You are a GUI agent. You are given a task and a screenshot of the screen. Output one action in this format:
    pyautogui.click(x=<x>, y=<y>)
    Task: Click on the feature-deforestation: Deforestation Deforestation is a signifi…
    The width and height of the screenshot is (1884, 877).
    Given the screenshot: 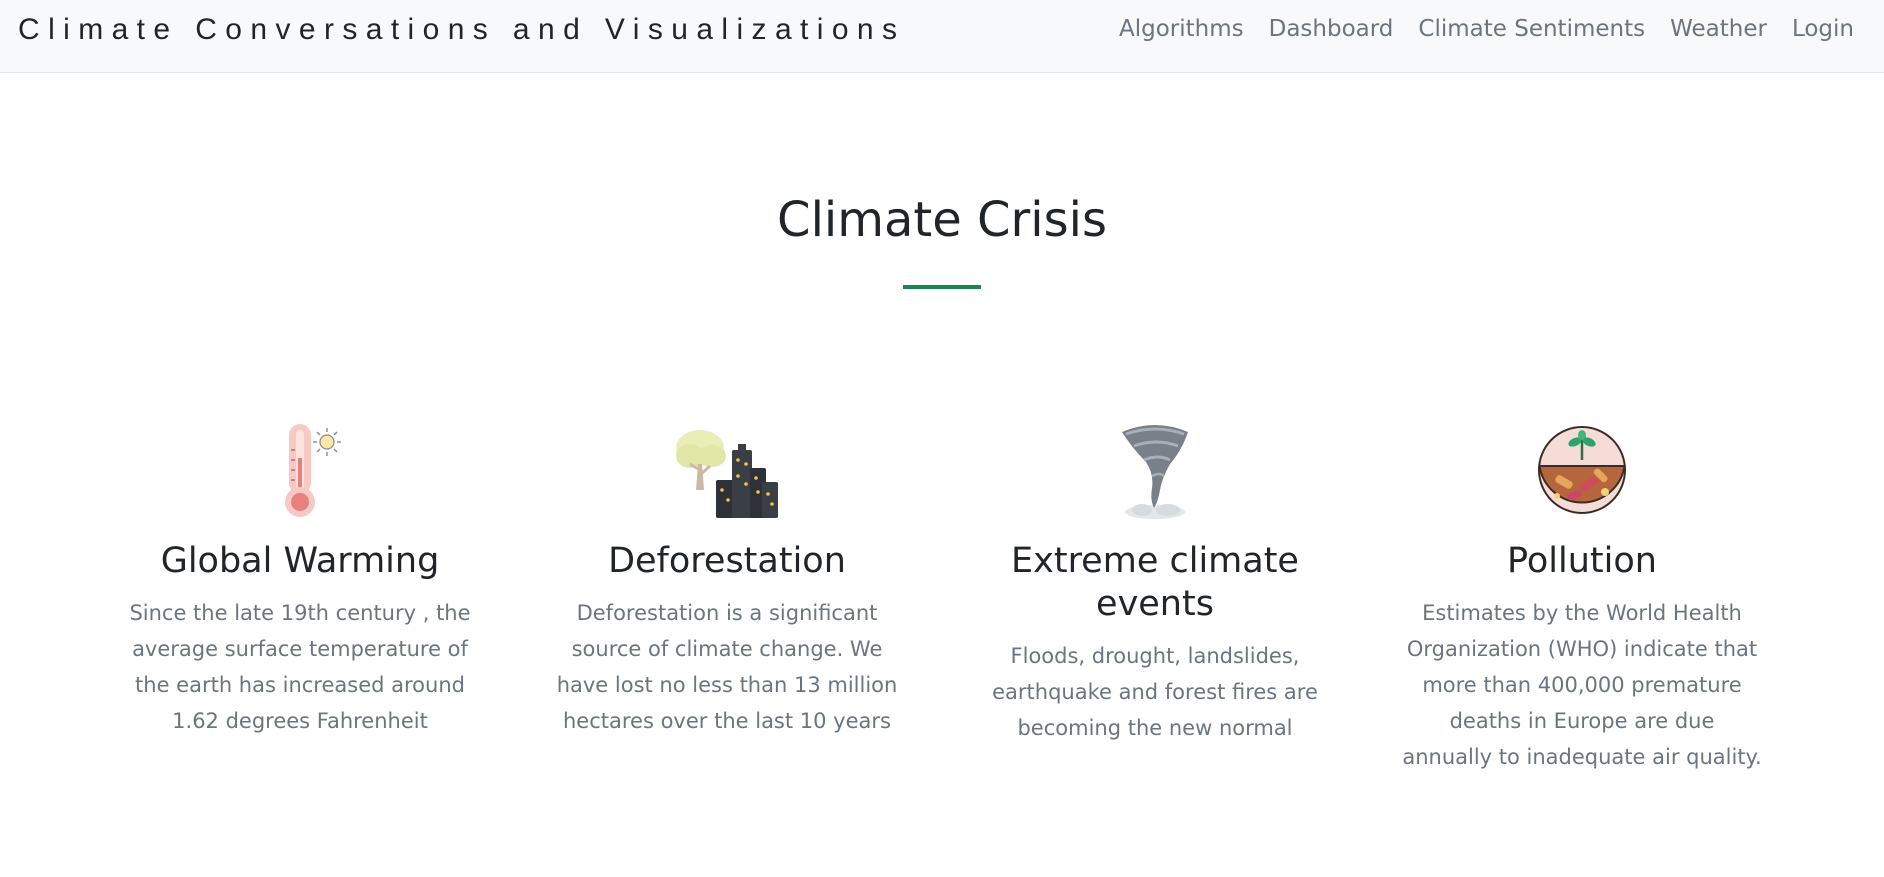 What is the action you would take?
    pyautogui.click(x=727, y=579)
    